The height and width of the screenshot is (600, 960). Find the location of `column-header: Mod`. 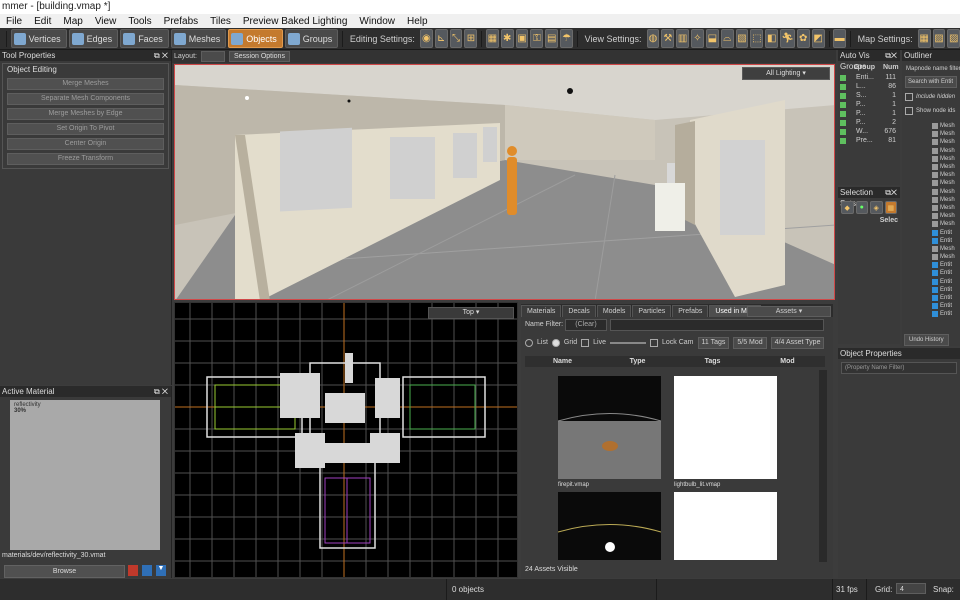

column-header: Mod is located at coordinates (787, 361).